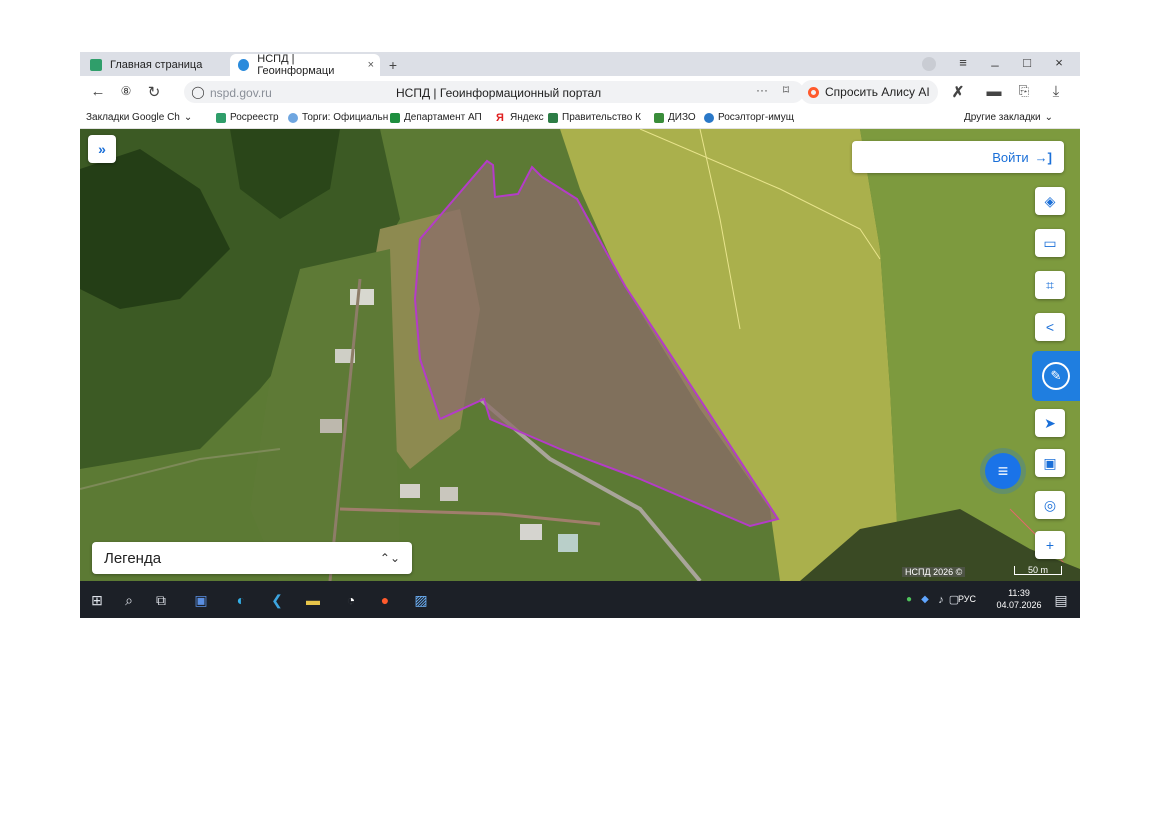  Describe the element at coordinates (247, 117) in the screenshot. I see `bookmark-rosreestr: Росреестр` at that location.